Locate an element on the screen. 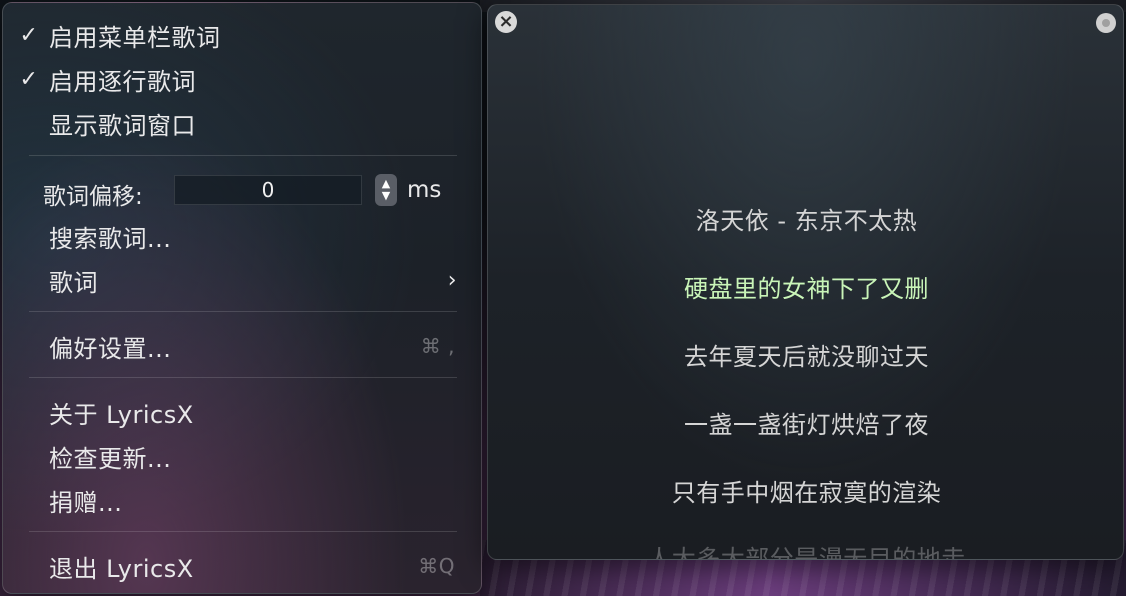 The height and width of the screenshot is (596, 1126). offset-stepper: ▲ ▼ is located at coordinates (386, 190).